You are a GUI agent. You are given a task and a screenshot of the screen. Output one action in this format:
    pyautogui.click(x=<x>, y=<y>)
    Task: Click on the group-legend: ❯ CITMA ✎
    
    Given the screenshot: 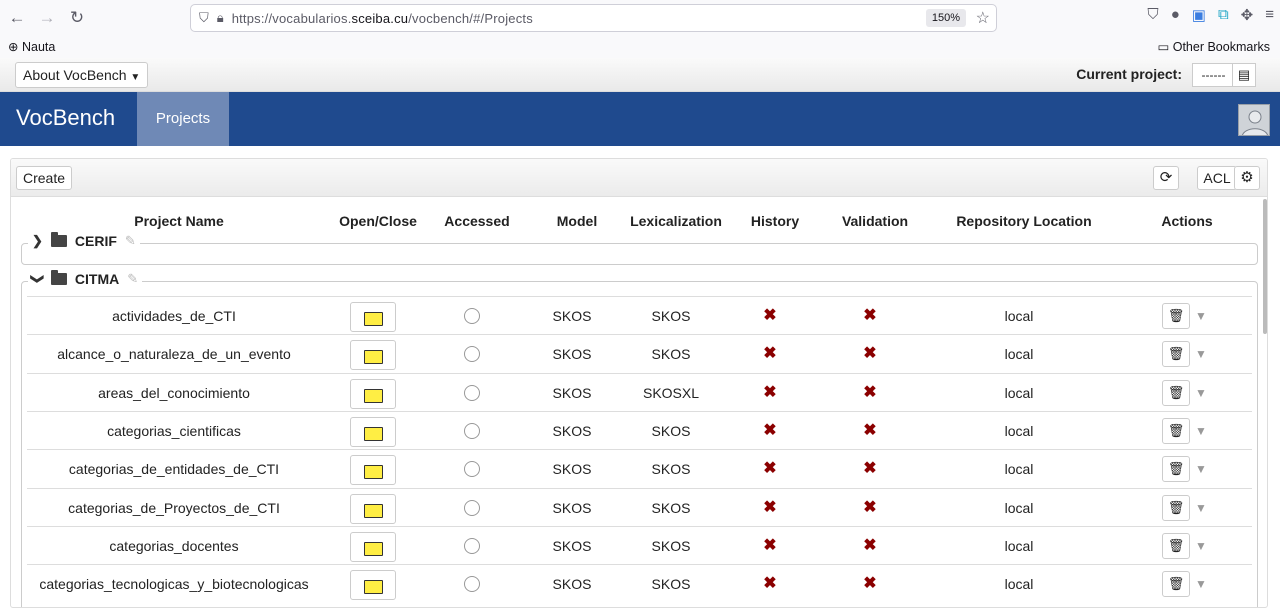 What is the action you would take?
    pyautogui.click(x=85, y=278)
    